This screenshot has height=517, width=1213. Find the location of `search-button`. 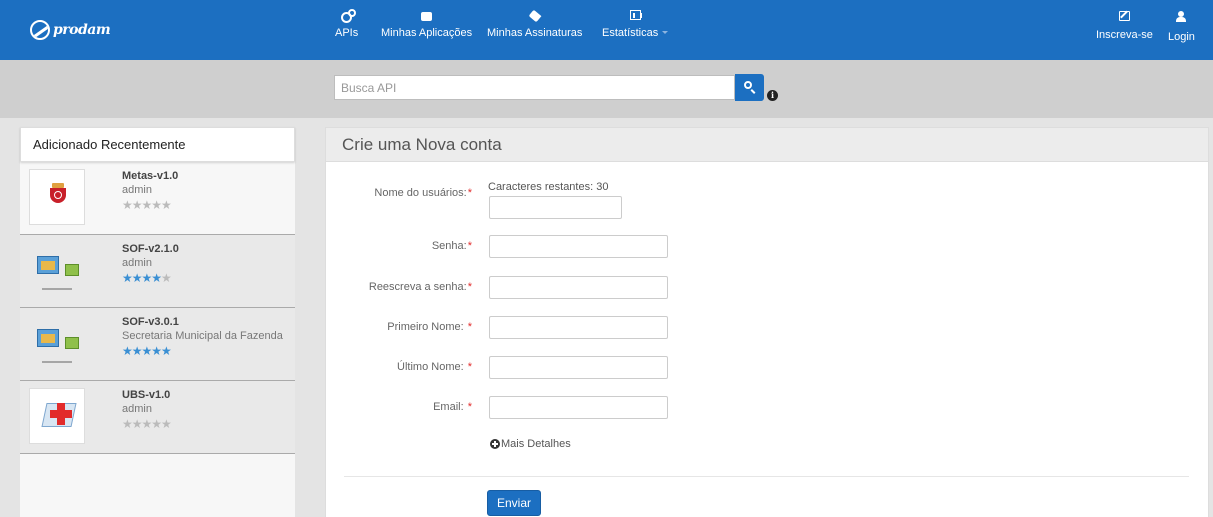

search-button is located at coordinates (749, 87).